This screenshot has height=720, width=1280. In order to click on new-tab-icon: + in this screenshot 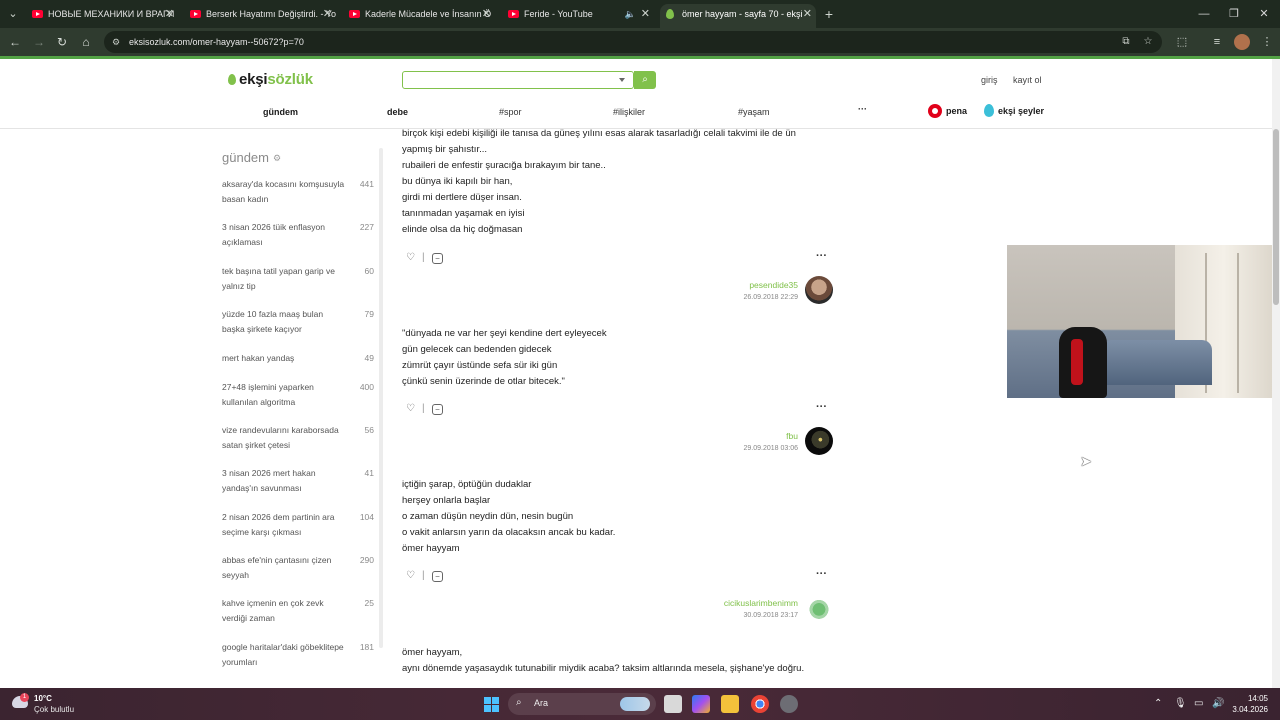, I will do `click(829, 14)`.